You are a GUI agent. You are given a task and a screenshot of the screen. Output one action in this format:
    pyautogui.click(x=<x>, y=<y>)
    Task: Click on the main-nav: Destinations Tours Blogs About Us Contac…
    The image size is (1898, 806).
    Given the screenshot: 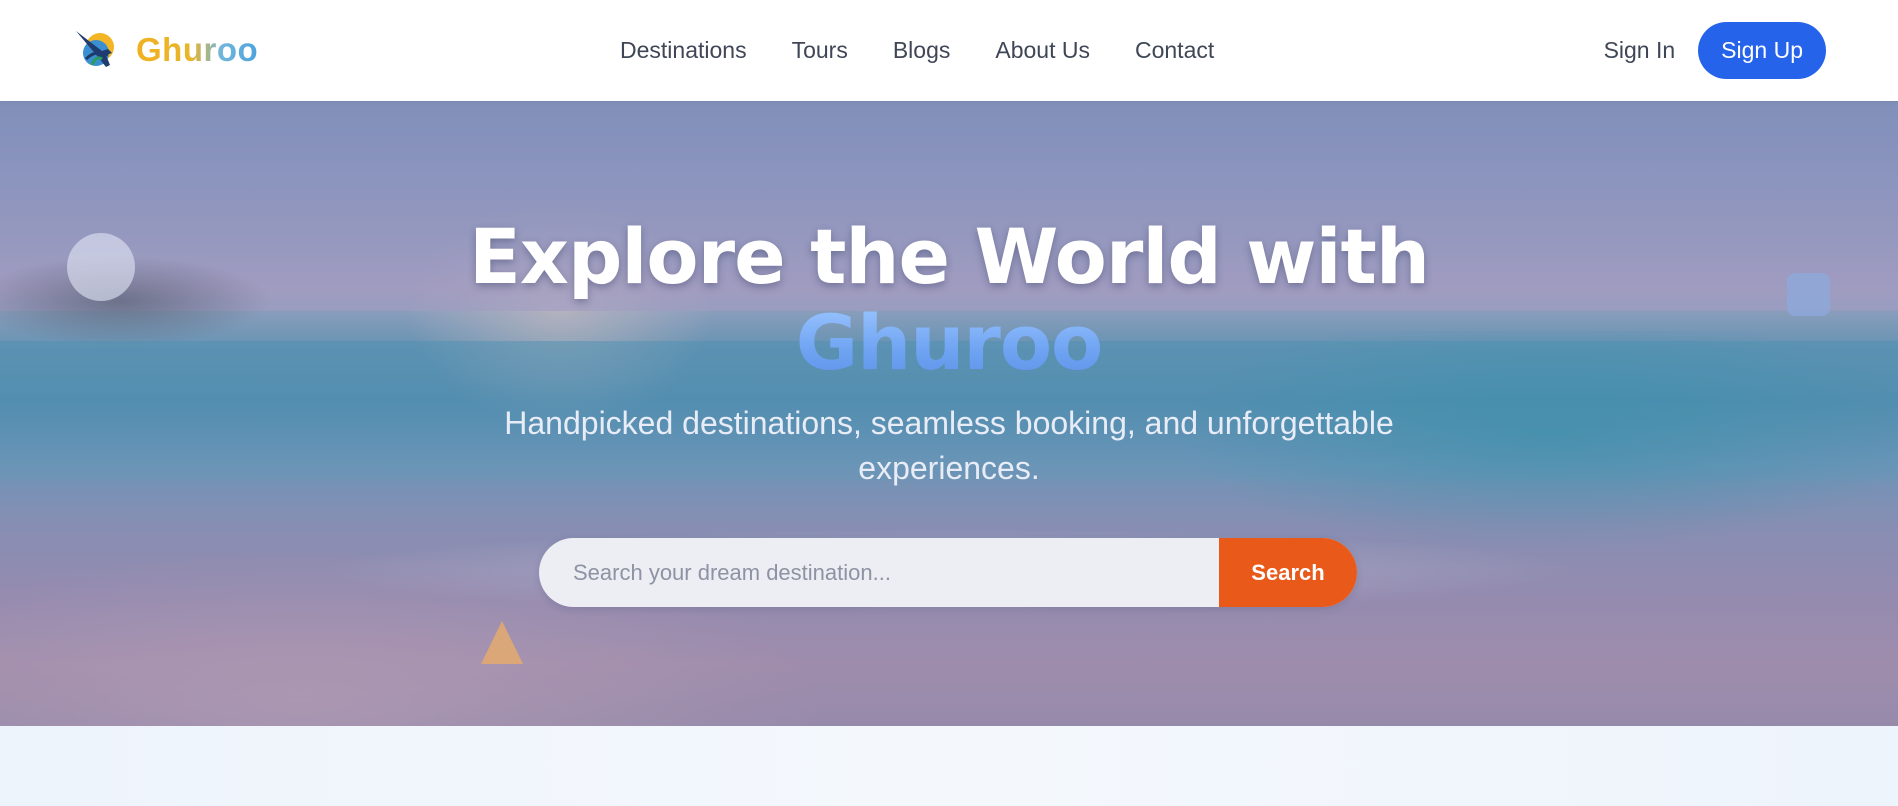 What is the action you would take?
    pyautogui.click(x=917, y=50)
    